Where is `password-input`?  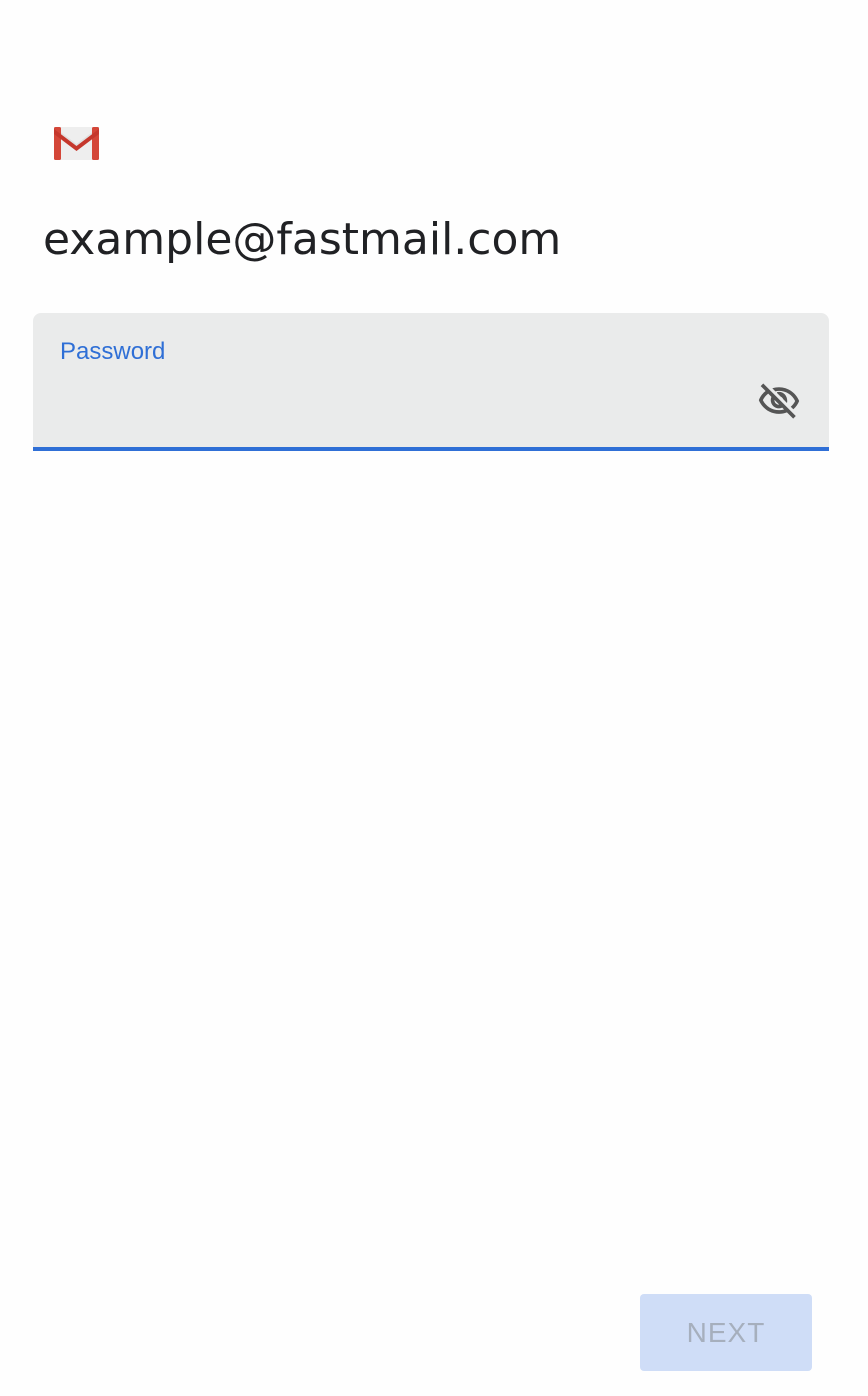
password-input is located at coordinates (400, 401).